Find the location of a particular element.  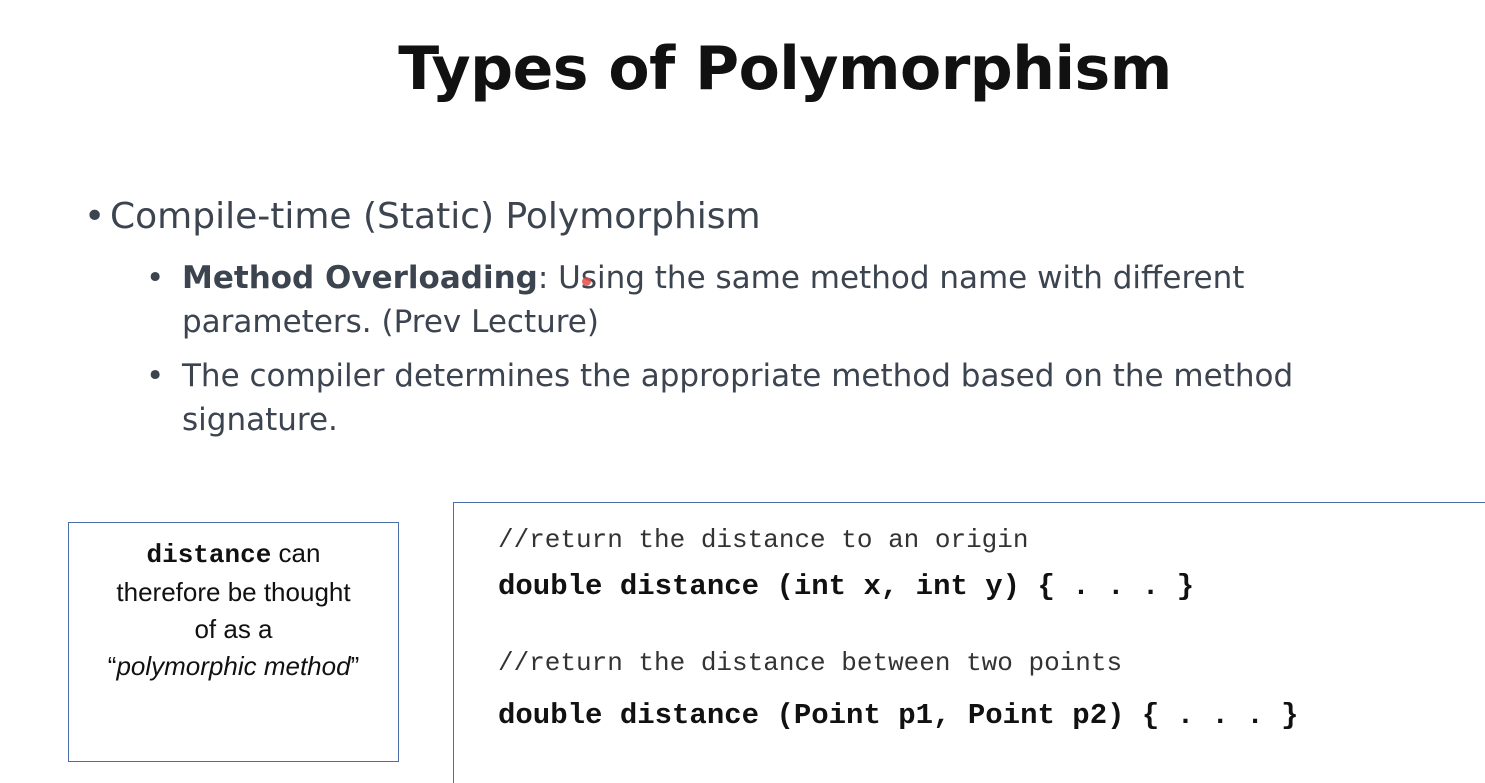

main-bullet: • Compile-time (Static) Polymorphism is located at coordinates (422, 216).